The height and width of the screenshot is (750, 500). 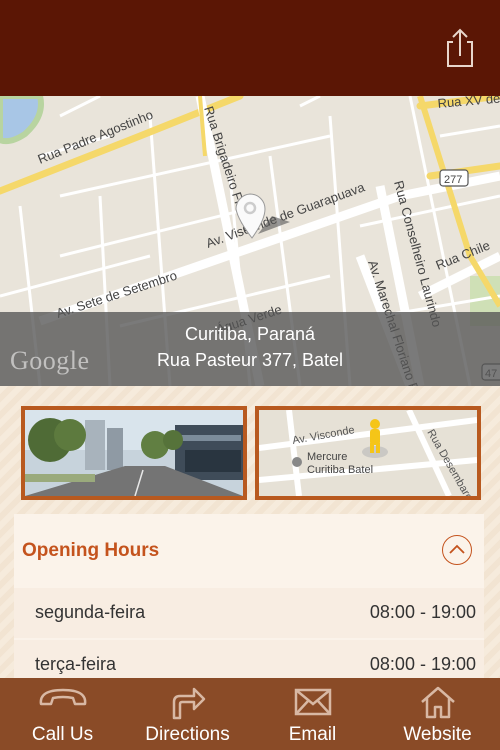 I want to click on call-us-label: Call Us, so click(x=62, y=734).